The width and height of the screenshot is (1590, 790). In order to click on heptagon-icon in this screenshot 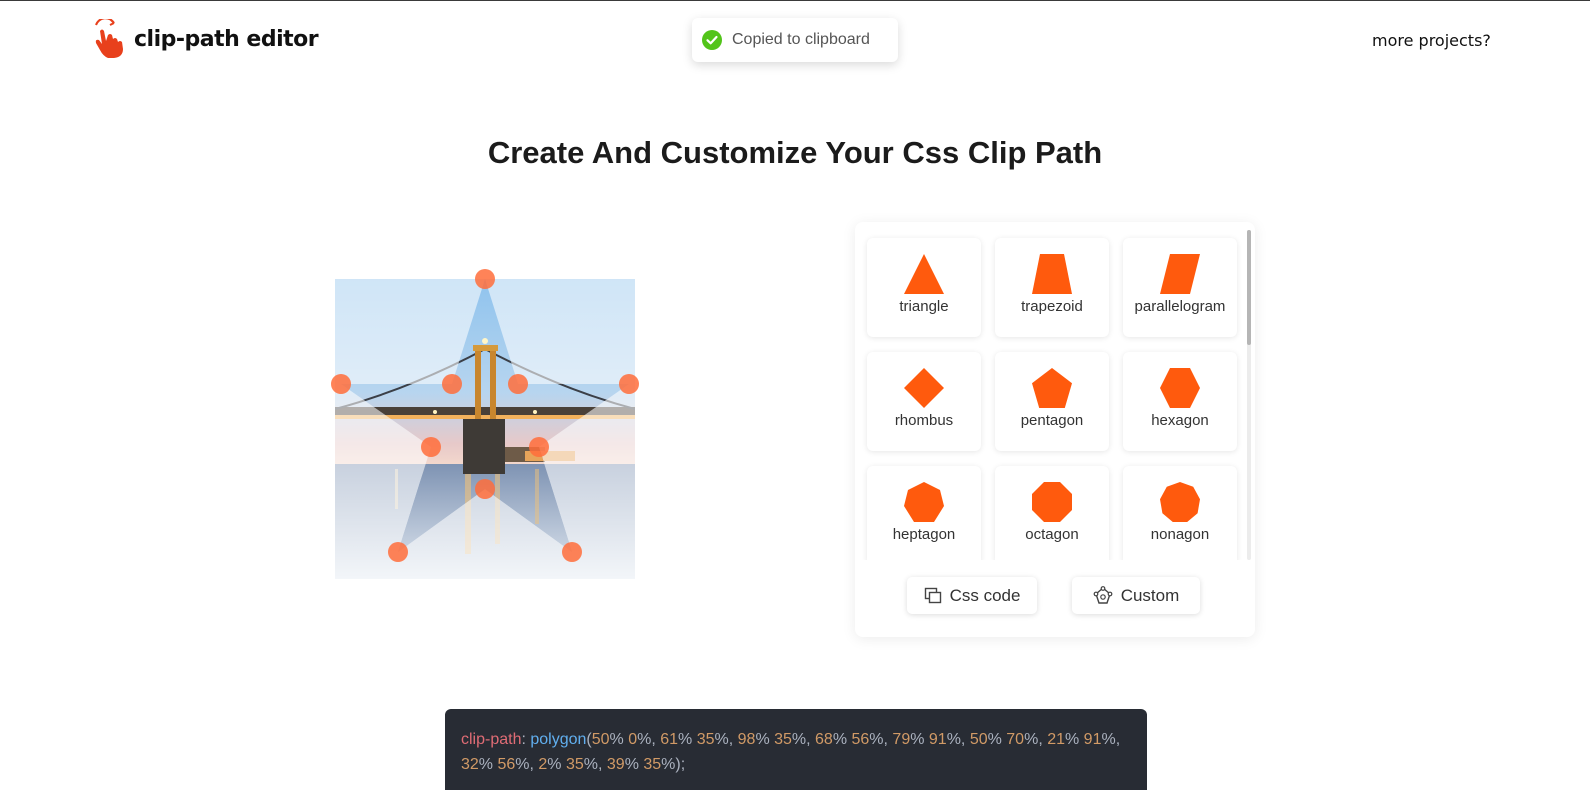, I will do `click(924, 502)`.